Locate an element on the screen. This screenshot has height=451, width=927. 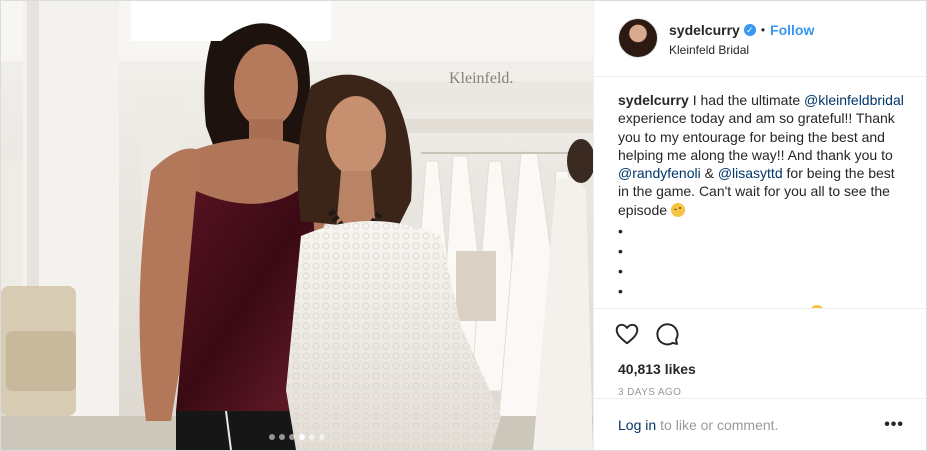
post-header: sydelcurry ✓ • Follow Kleinfeld Bridal is located at coordinates (760, 39).